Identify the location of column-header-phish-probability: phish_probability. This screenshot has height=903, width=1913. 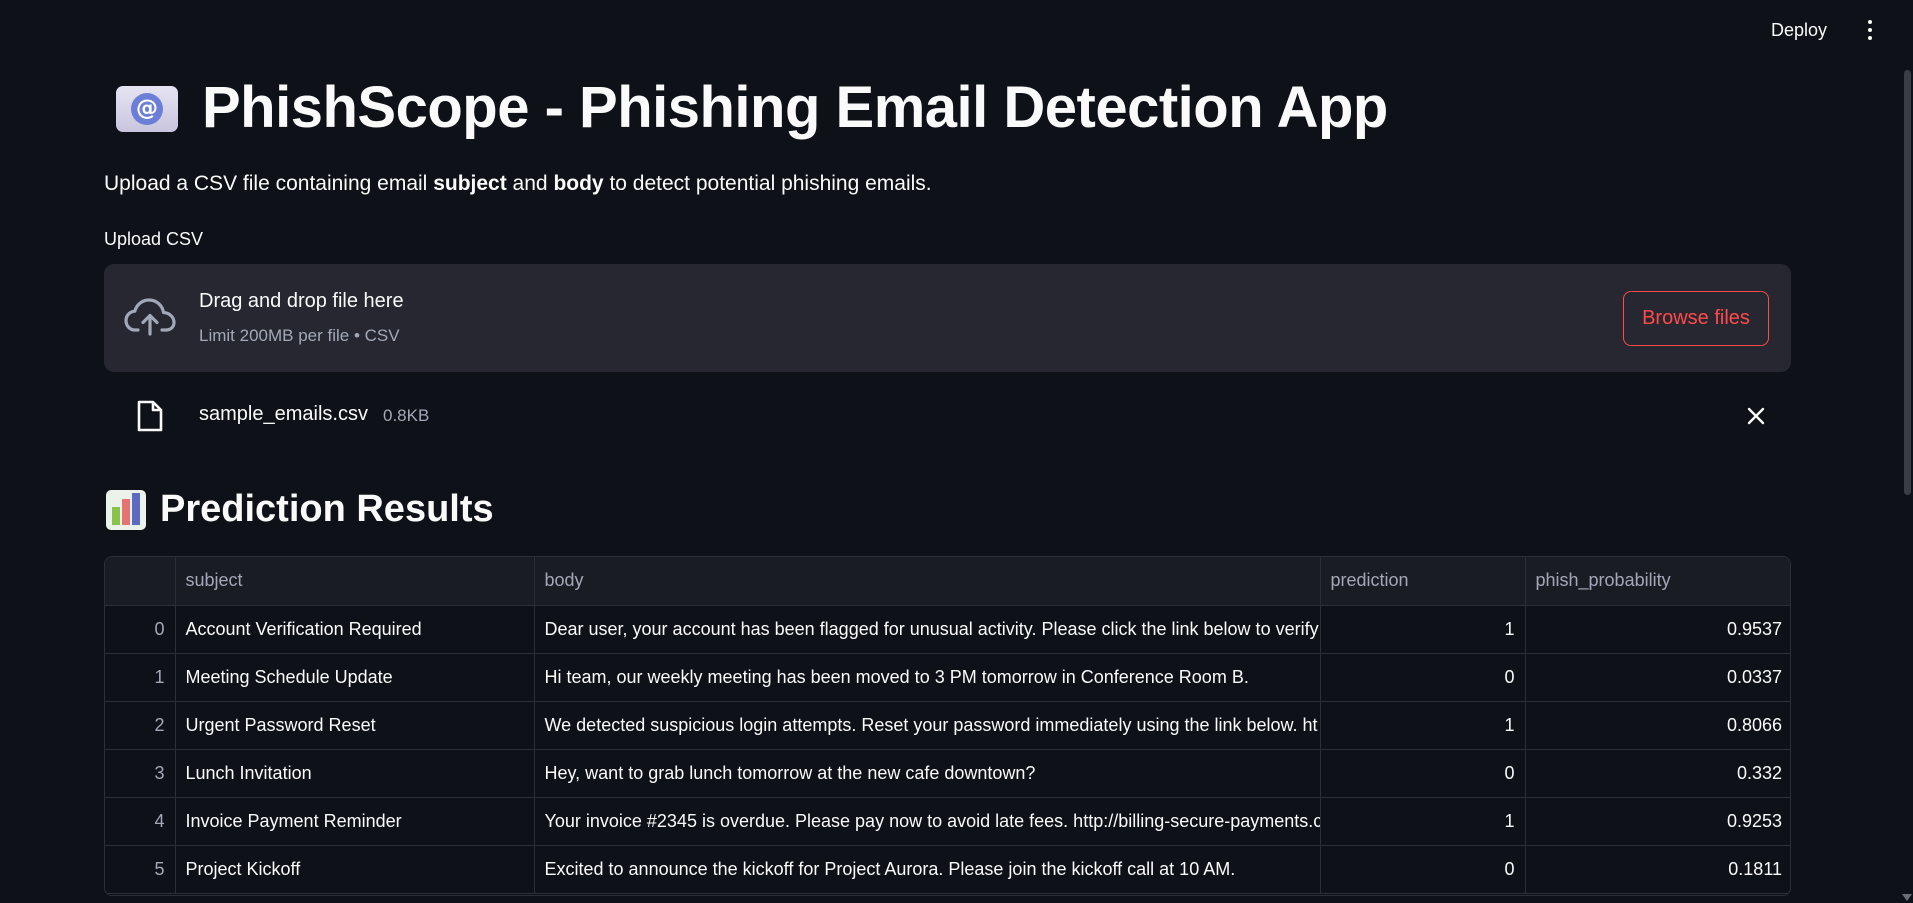
(1657, 581).